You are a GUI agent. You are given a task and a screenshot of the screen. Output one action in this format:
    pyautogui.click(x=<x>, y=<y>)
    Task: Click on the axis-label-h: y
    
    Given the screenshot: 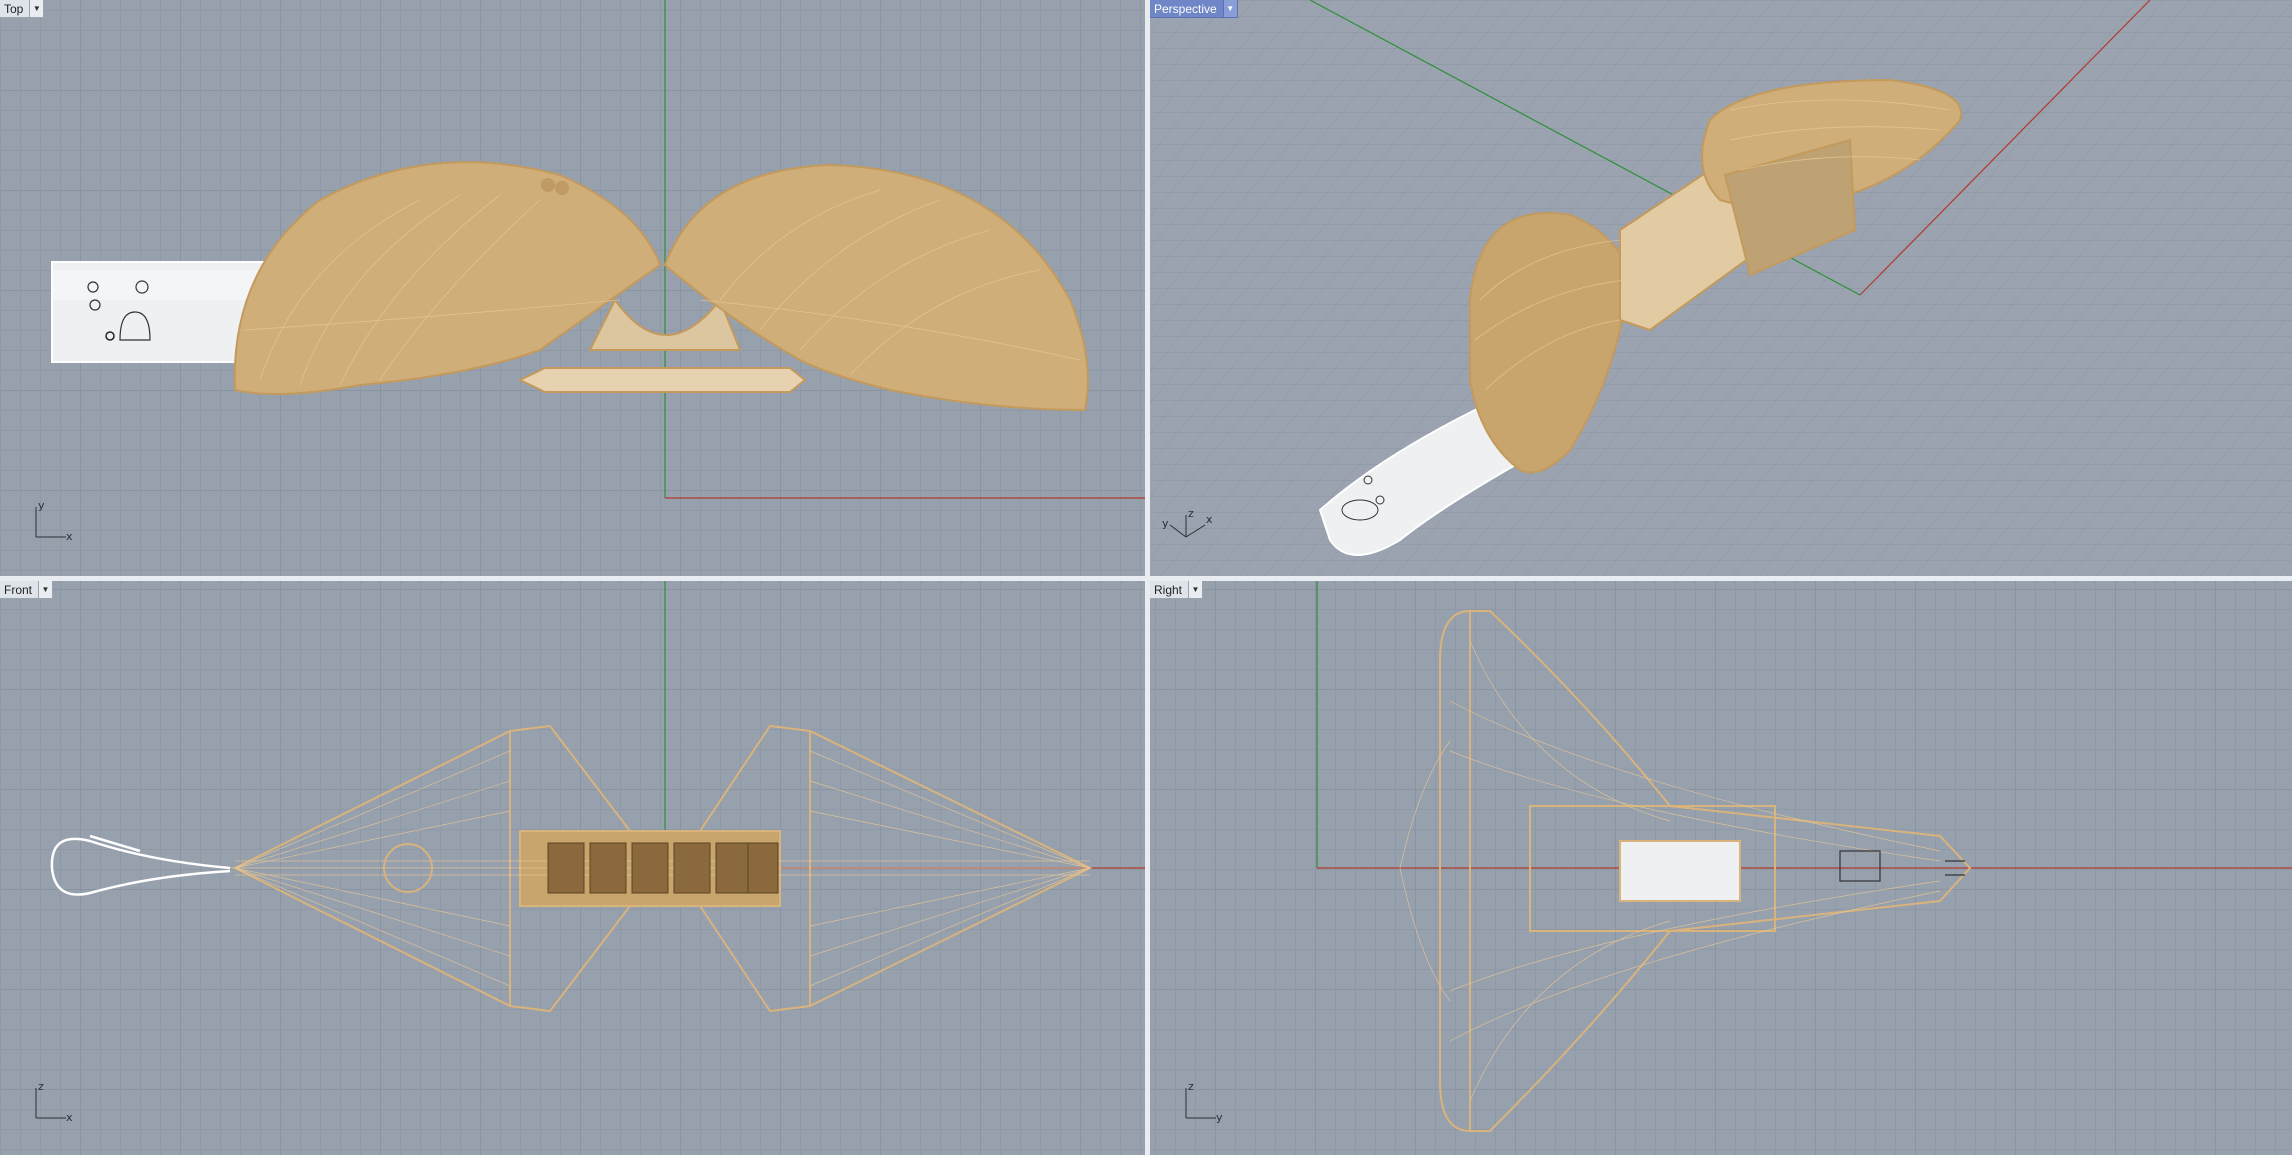 What is the action you would take?
    pyautogui.click(x=1219, y=1117)
    